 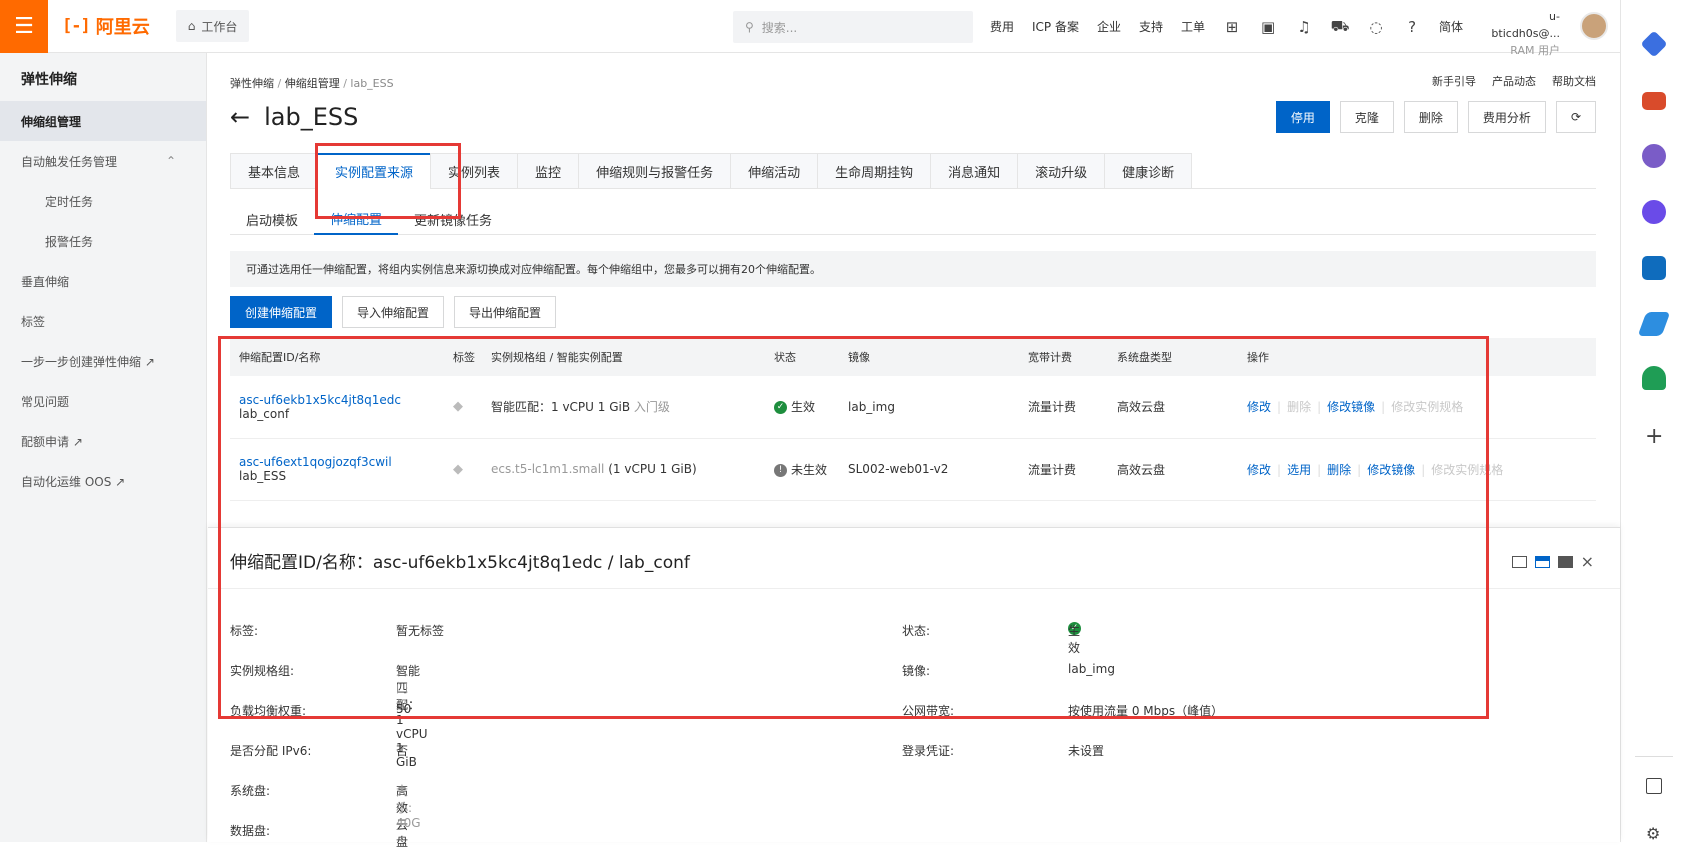 I want to click on help-icon: ?, so click(x=1412, y=27).